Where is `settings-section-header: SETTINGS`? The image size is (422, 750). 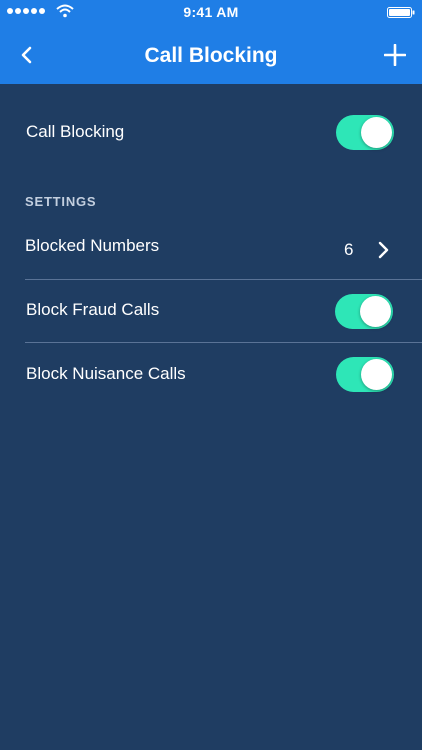
settings-section-header: SETTINGS is located at coordinates (61, 201).